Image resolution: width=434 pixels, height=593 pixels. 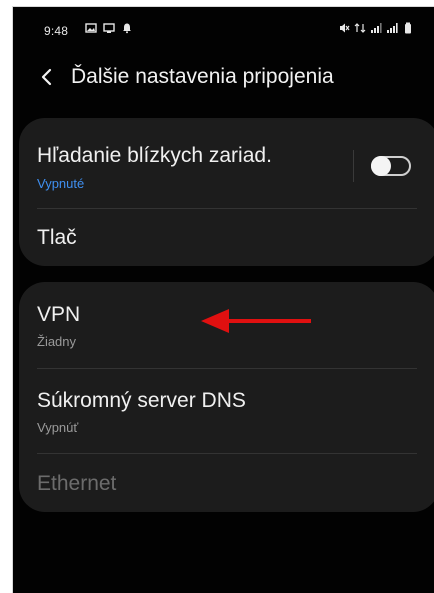 I want to click on chevron-left-icon, so click(x=47, y=77).